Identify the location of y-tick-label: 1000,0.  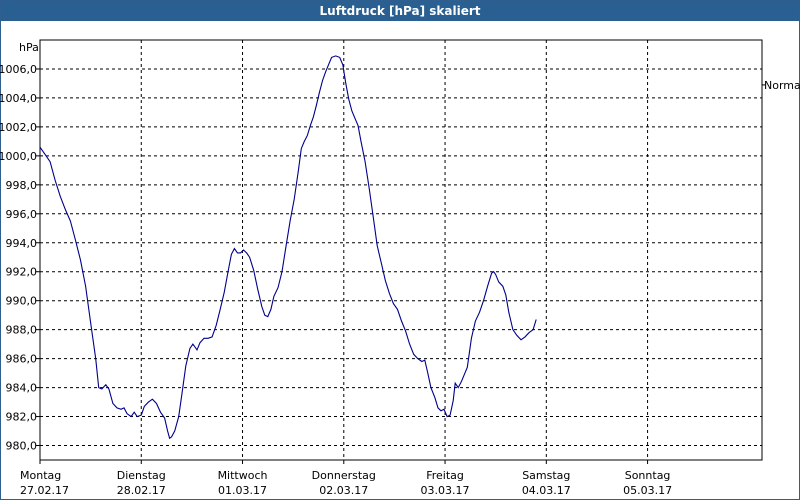
(18, 156).